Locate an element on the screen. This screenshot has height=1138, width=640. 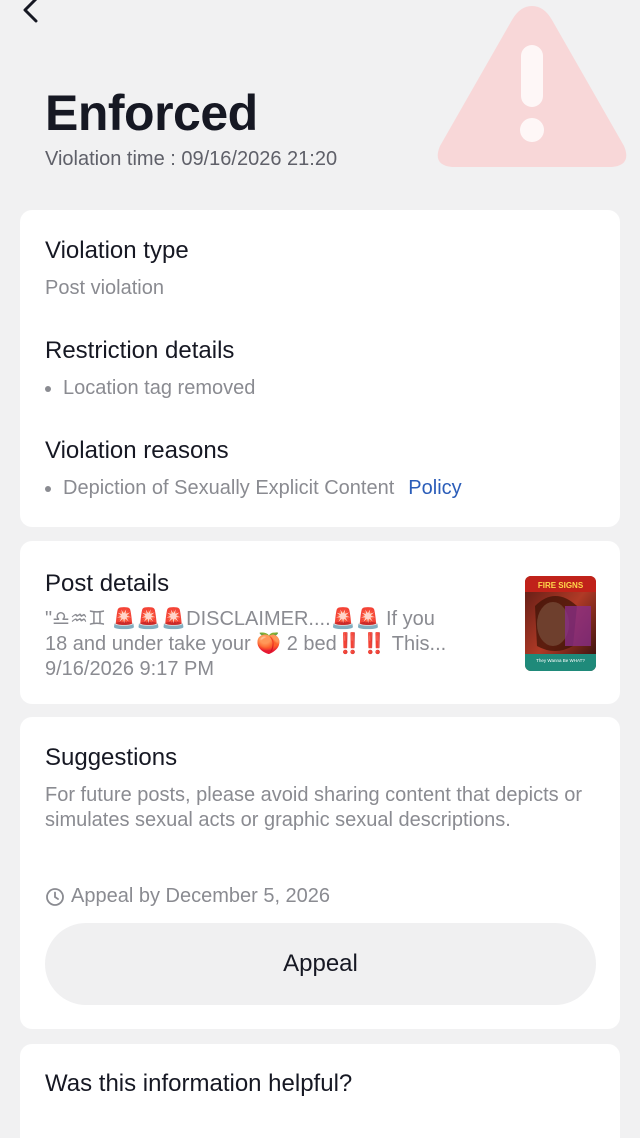
thumbnail-title: FIRE SIGNS is located at coordinates (561, 585).